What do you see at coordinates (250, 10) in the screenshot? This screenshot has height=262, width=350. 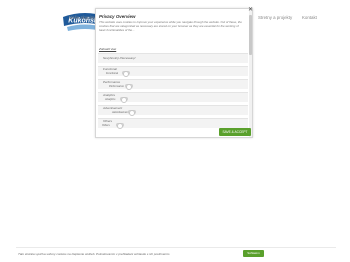 I see `close-icon: ✕` at bounding box center [250, 10].